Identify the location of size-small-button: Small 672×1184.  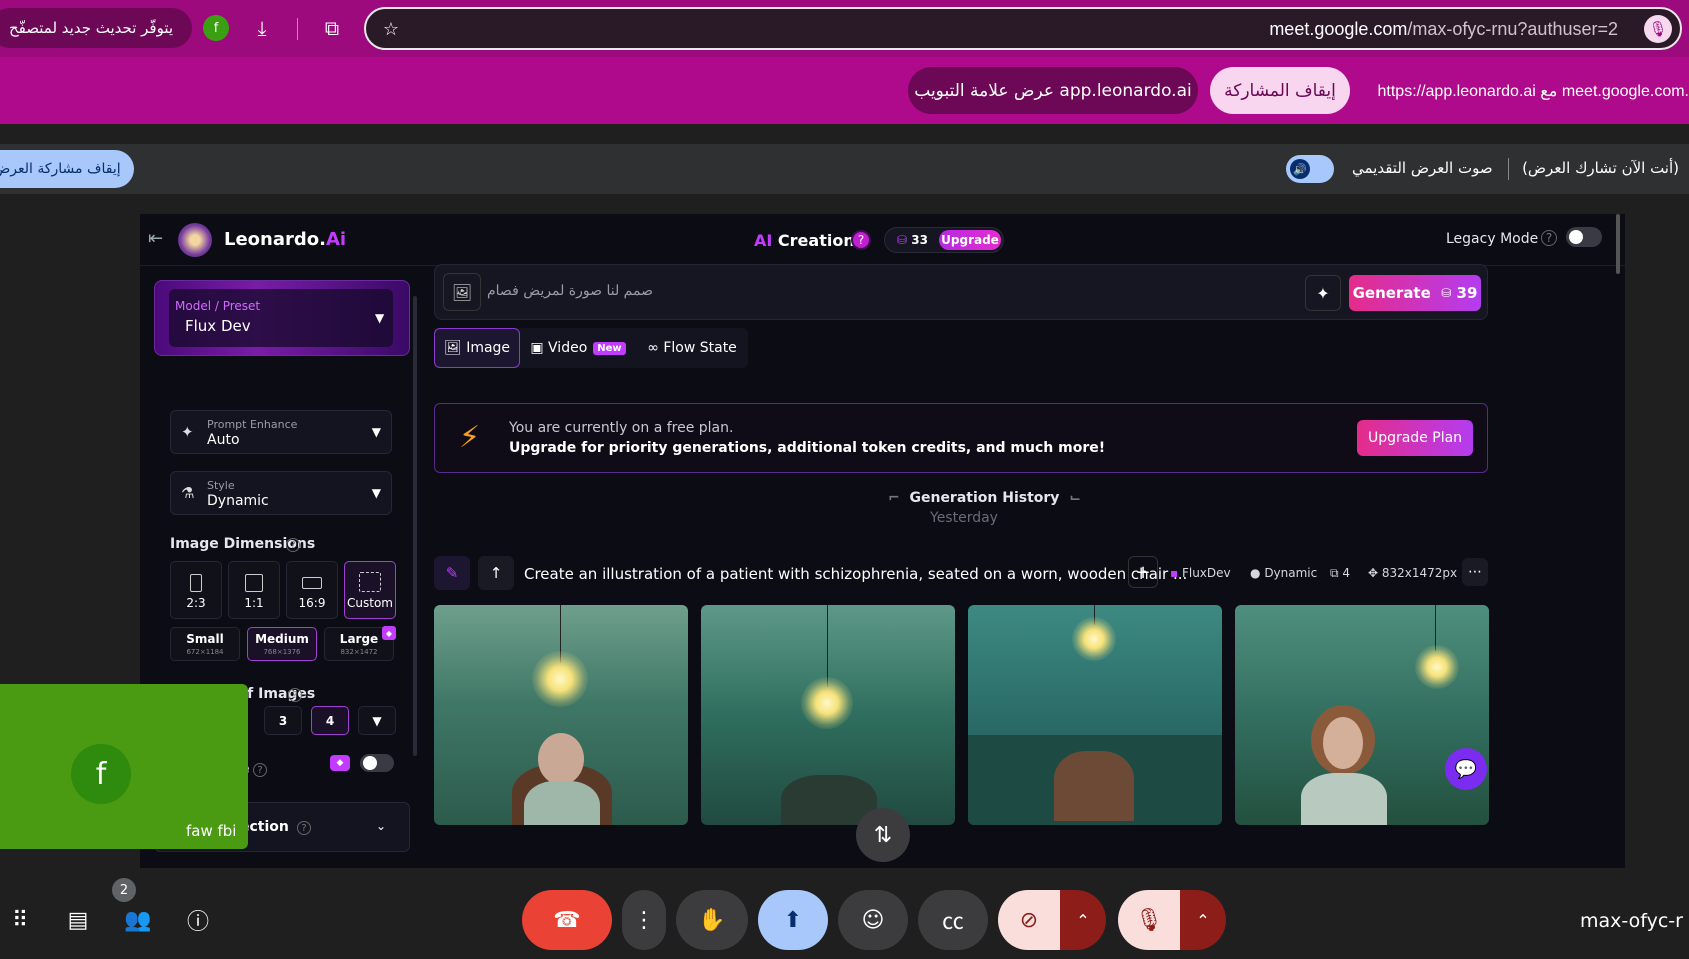
(205, 644).